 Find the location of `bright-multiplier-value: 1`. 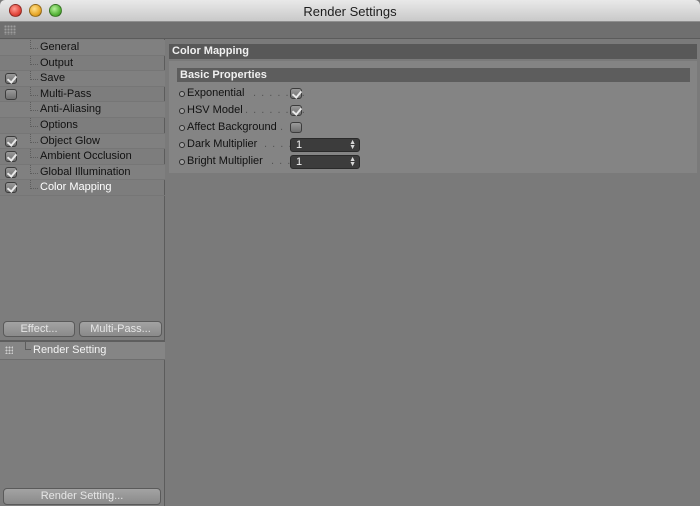

bright-multiplier-value: 1 is located at coordinates (299, 162).